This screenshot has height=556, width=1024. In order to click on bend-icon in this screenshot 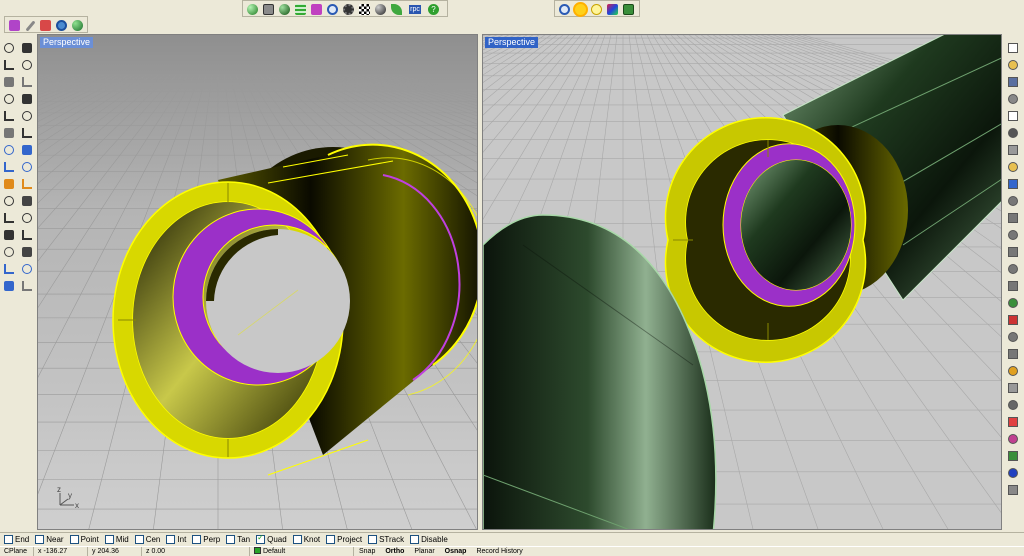, I will do `click(9, 234)`.